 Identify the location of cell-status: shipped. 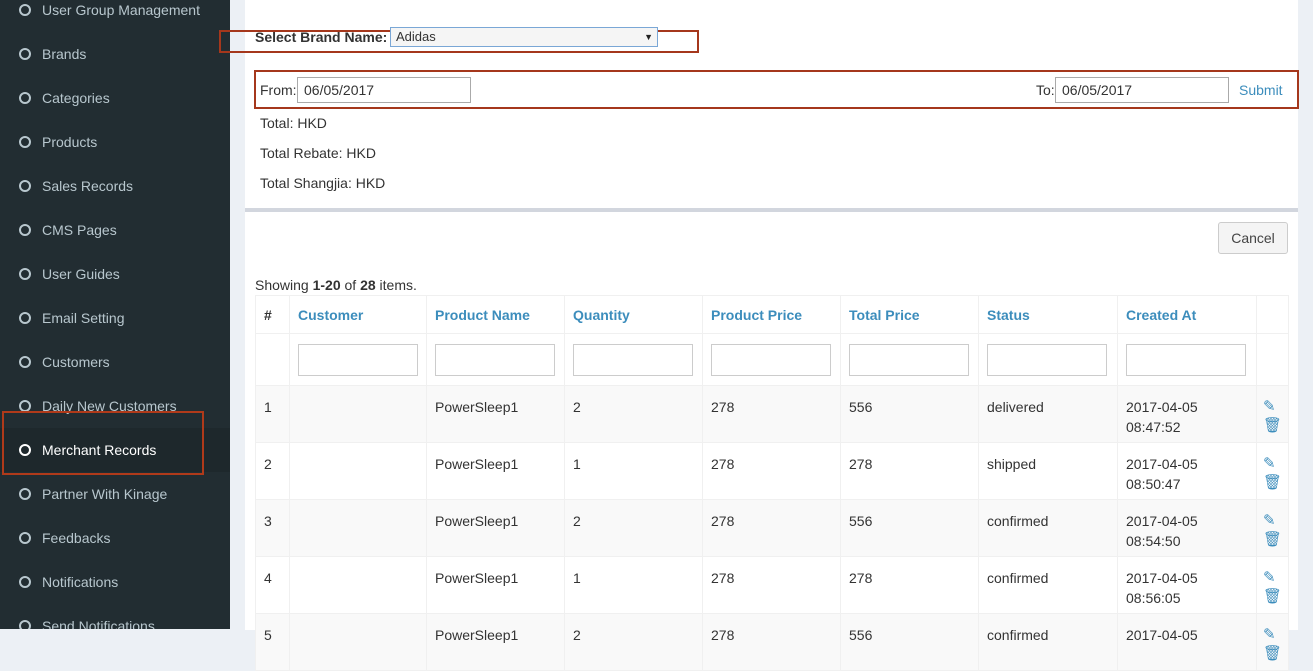
(1048, 471).